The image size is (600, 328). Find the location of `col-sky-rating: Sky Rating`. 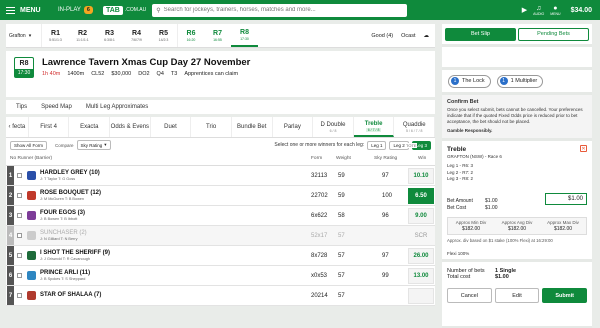

col-sky-rating: Sky Rating is located at coordinates (385, 158).